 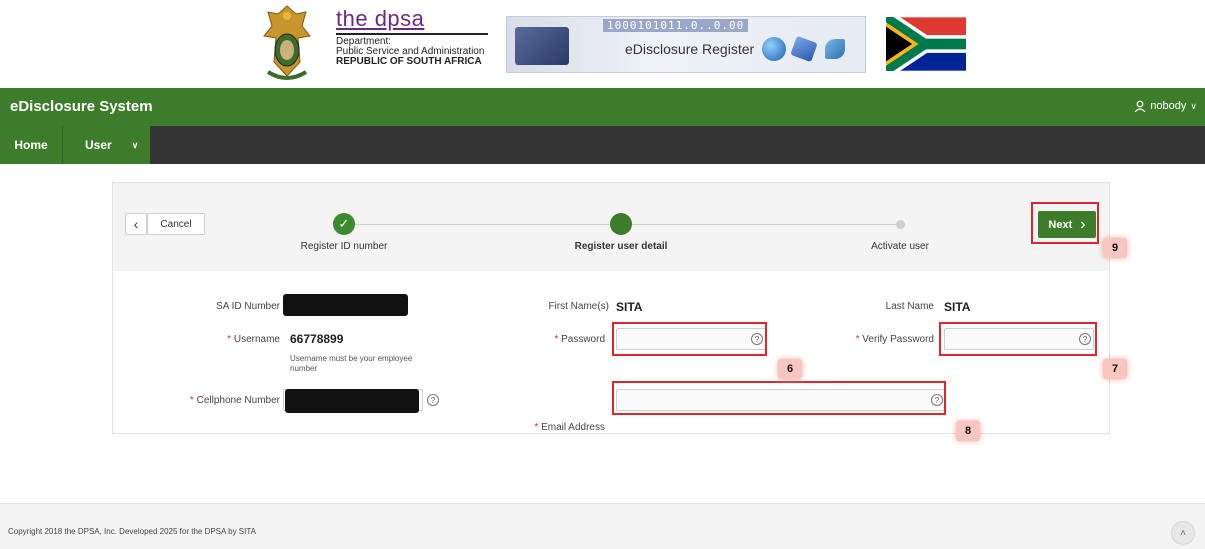 I want to click on cellphone-redacted-value, so click(x=352, y=401).